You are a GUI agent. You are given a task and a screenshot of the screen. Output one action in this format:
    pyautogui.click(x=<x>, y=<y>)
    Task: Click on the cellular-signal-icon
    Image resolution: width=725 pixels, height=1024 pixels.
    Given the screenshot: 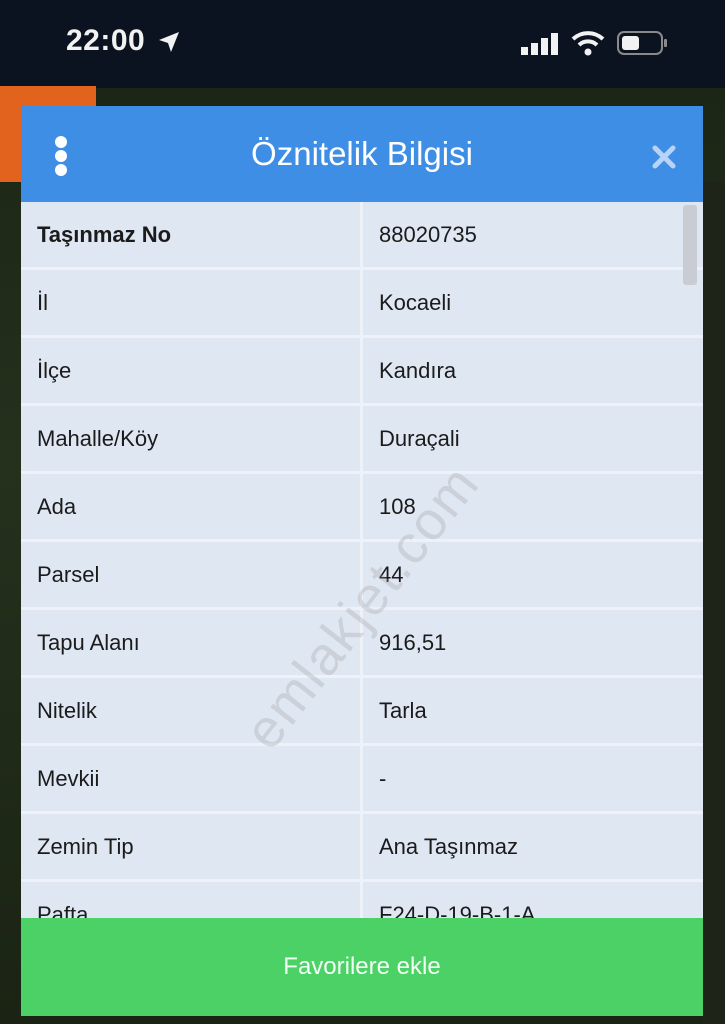 What is the action you would take?
    pyautogui.click(x=539, y=44)
    